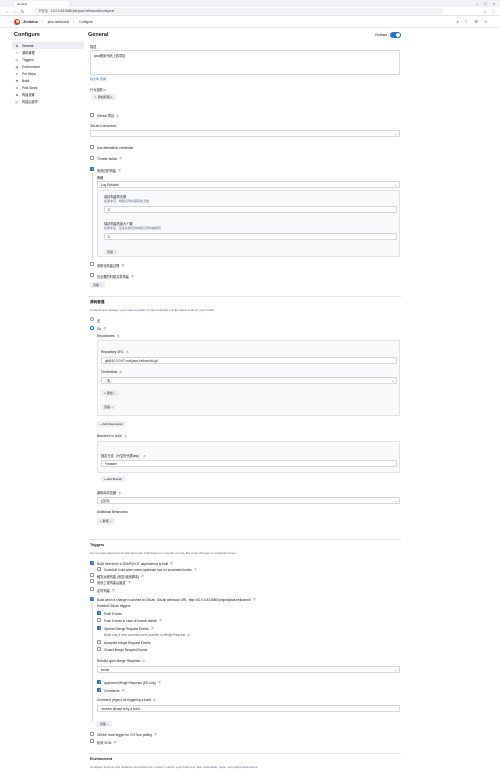  What do you see at coordinates (48, 45) in the screenshot?
I see `sidebar-item-general: ⚙ General` at bounding box center [48, 45].